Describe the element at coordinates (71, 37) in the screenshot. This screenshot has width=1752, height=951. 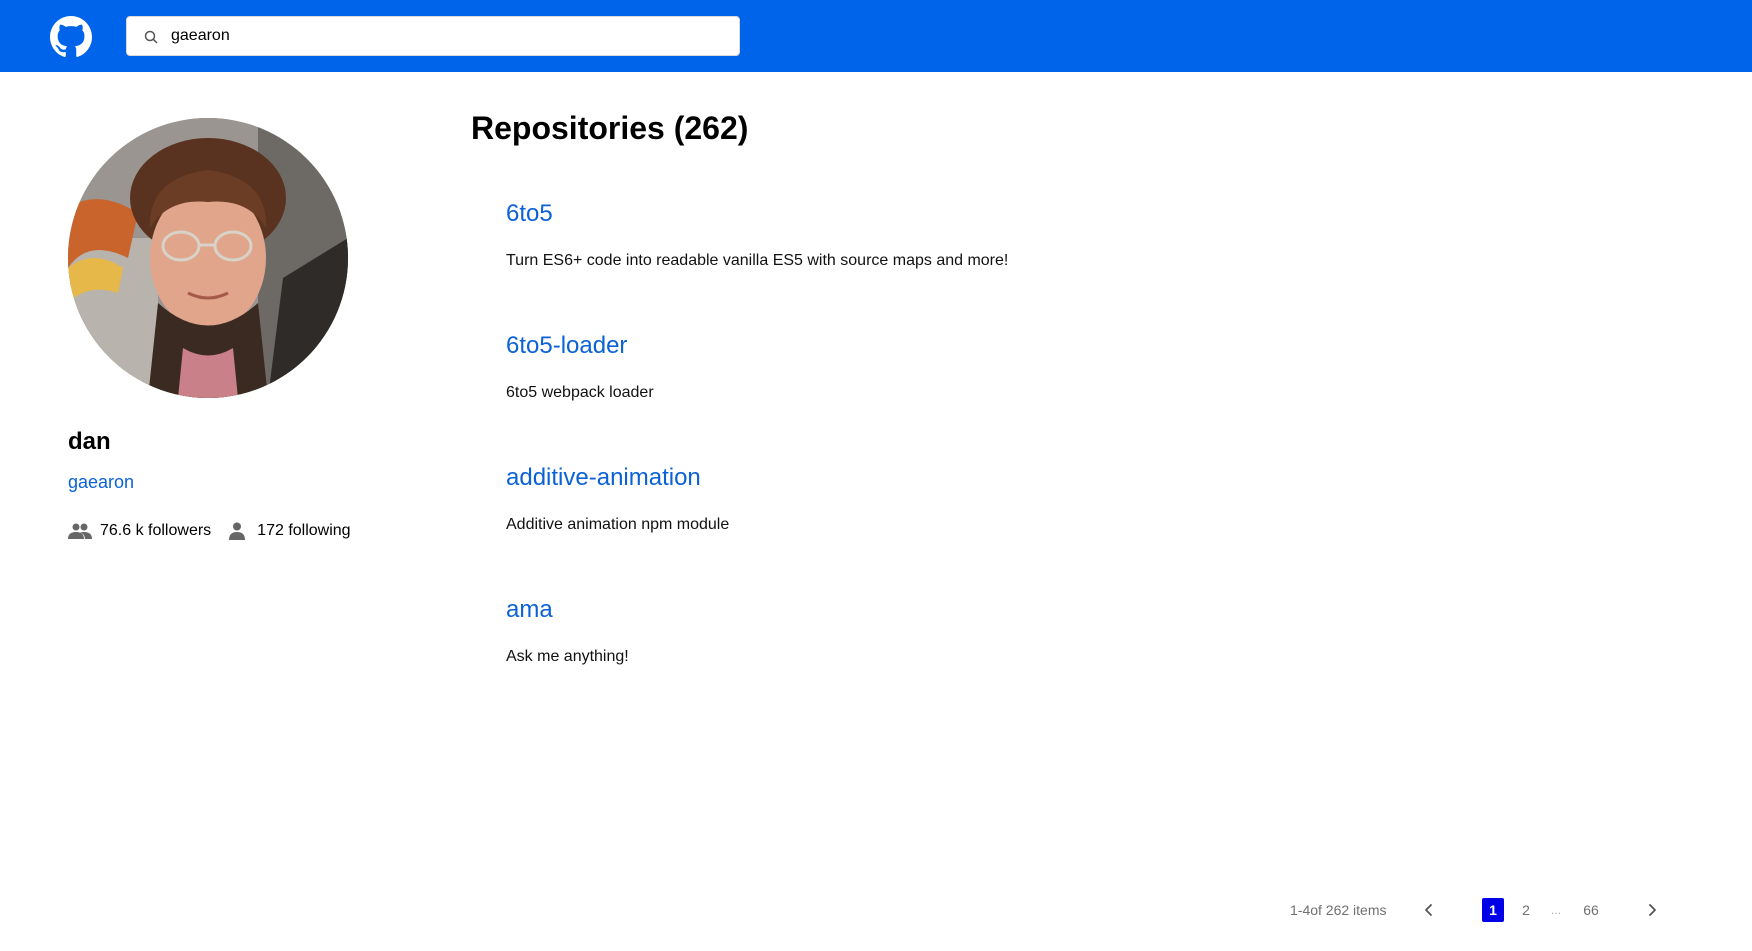
I see `github-logo-icon` at that location.